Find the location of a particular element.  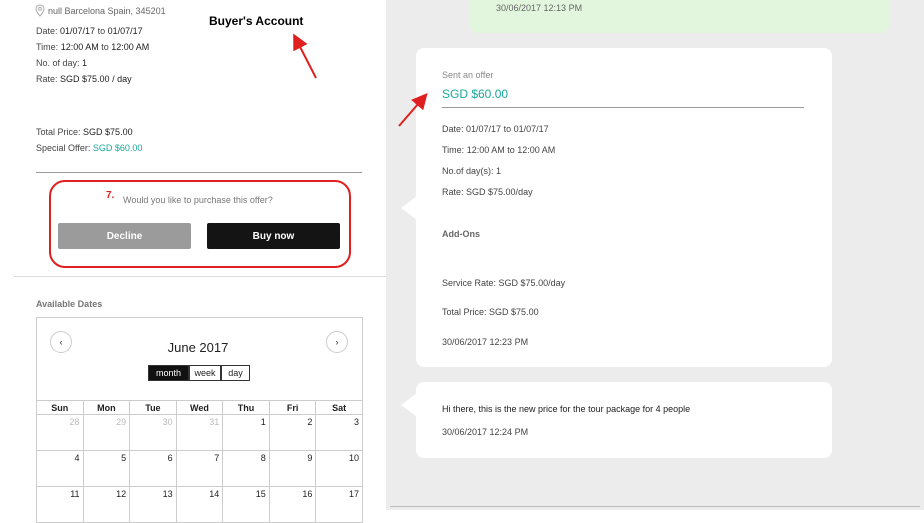

annotation-arrows is located at coordinates (360, 80).